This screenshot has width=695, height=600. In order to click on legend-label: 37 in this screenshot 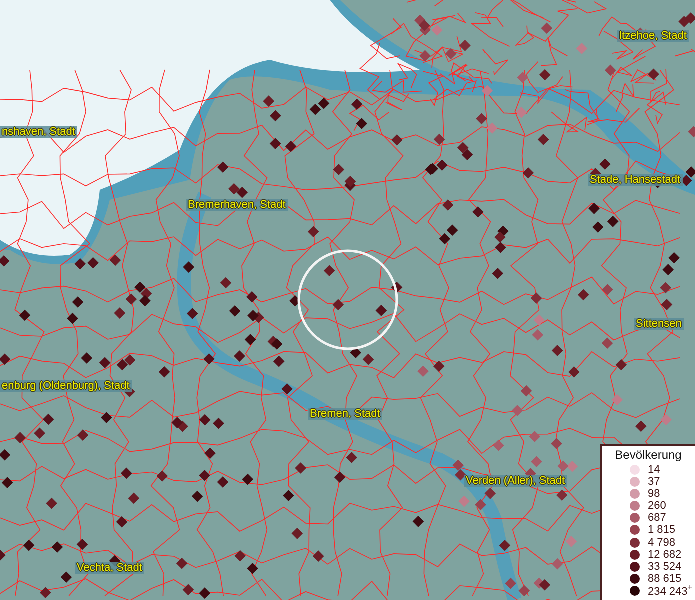, I will do `click(654, 482)`.